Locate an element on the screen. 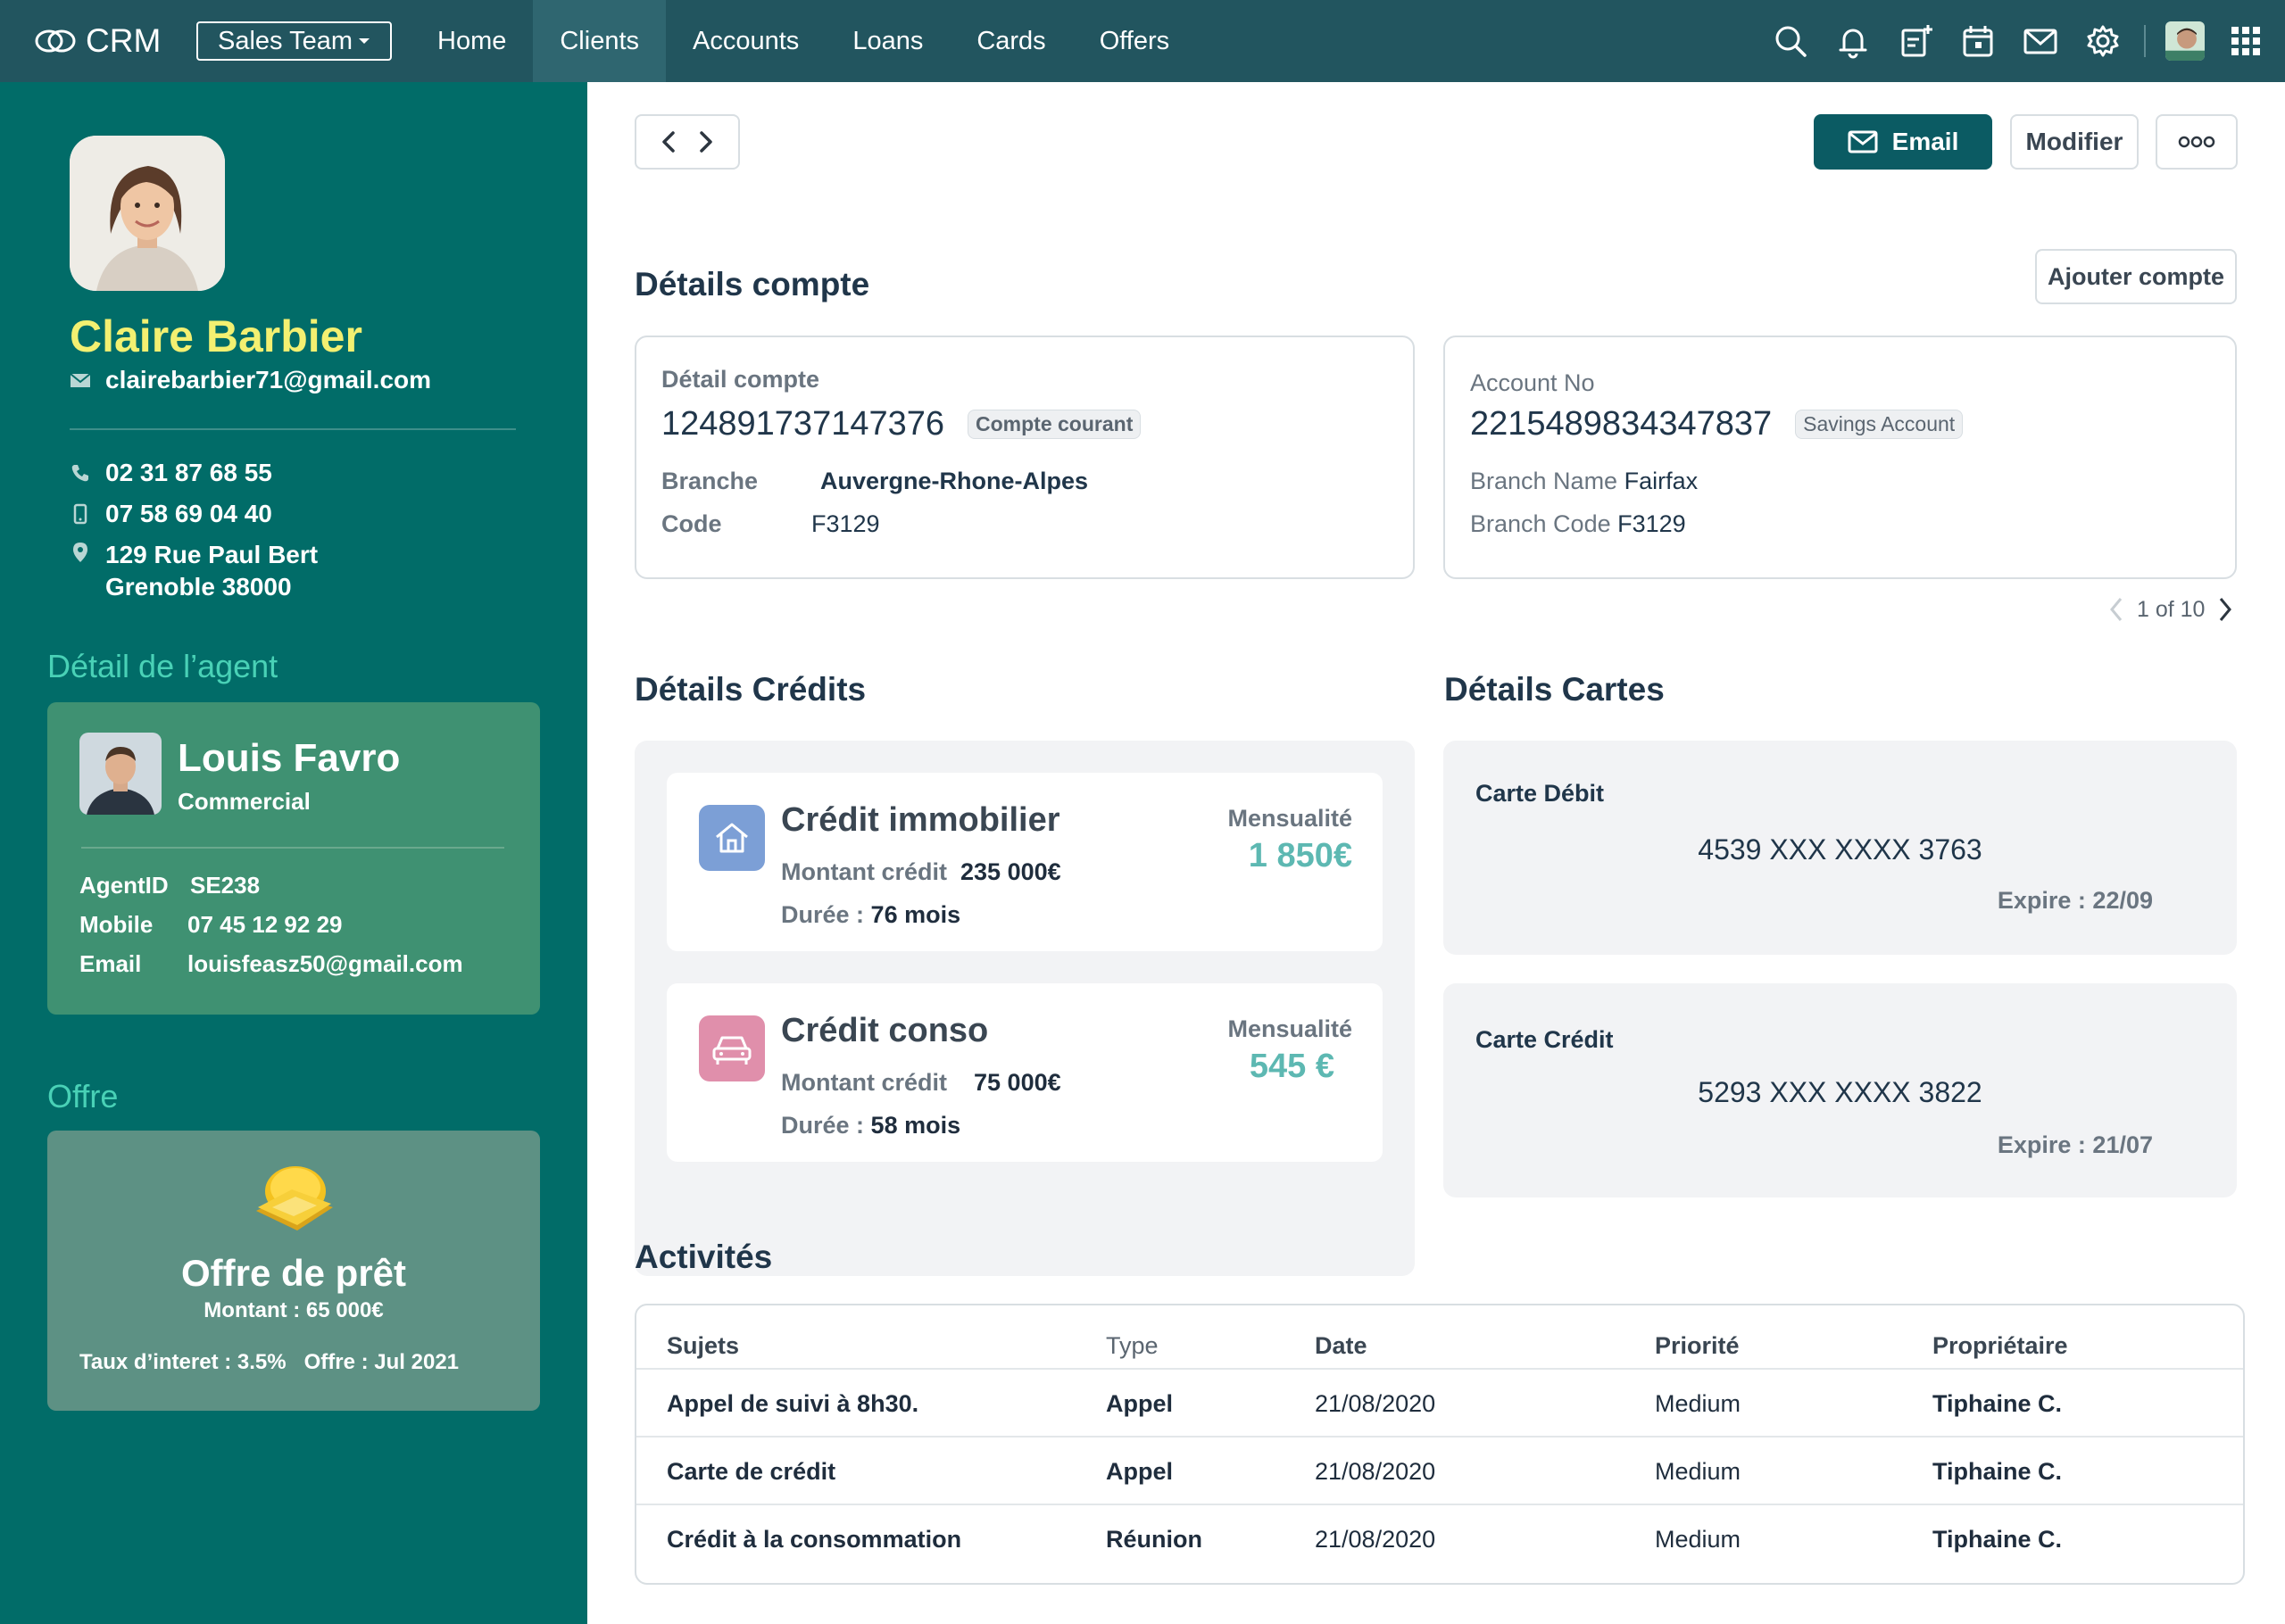  team-select: Sales Team is located at coordinates (294, 41).